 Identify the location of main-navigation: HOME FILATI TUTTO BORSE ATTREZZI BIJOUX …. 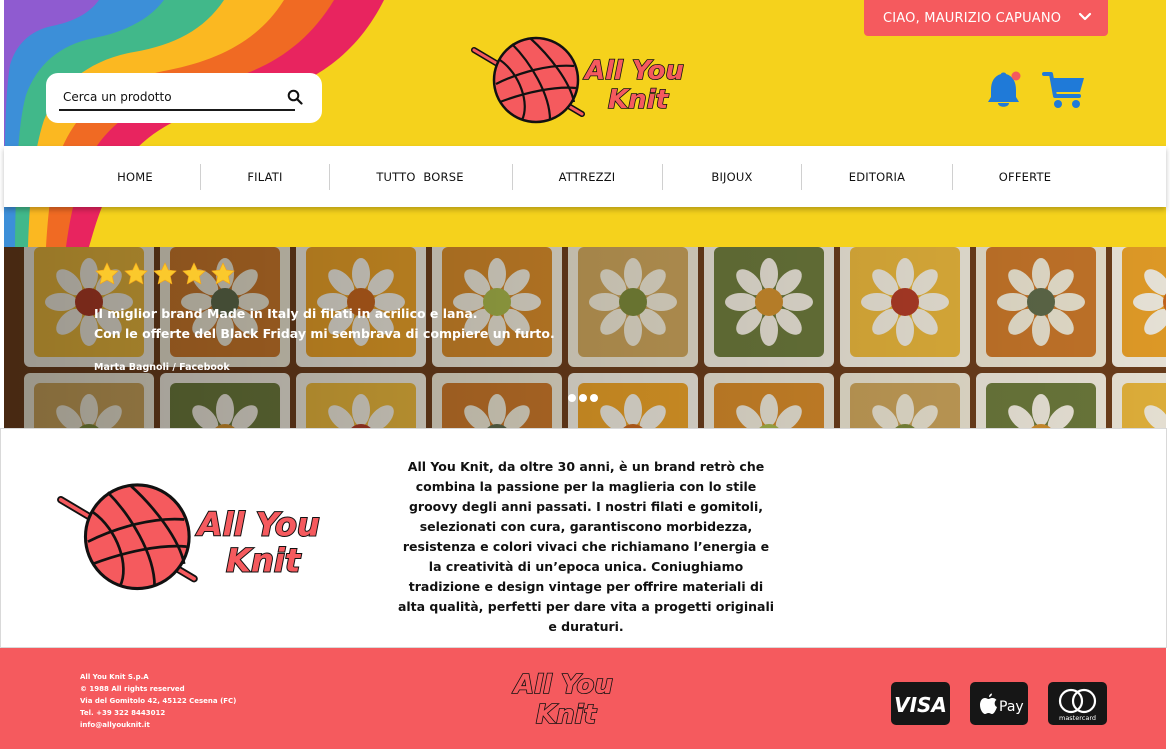
(585, 176).